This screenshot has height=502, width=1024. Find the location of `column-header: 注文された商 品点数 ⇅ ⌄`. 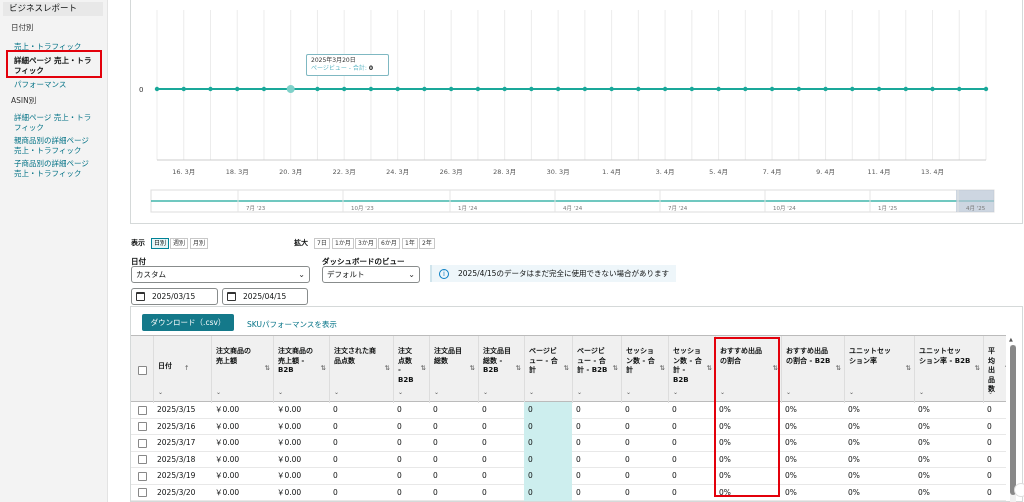

column-header: 注文された商 品点数 ⇅ ⌄ is located at coordinates (361, 369).